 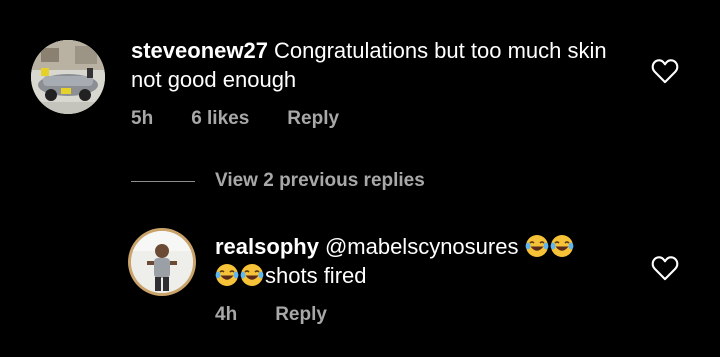 I want to click on reply-meta: 4h Reply, so click(x=425, y=315).